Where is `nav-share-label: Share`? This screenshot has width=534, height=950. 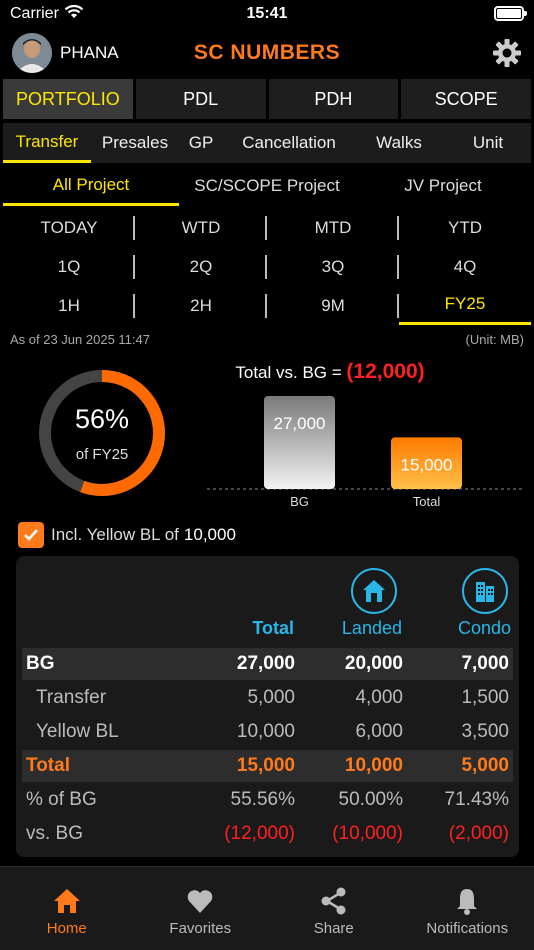
nav-share-label: Share is located at coordinates (333, 928).